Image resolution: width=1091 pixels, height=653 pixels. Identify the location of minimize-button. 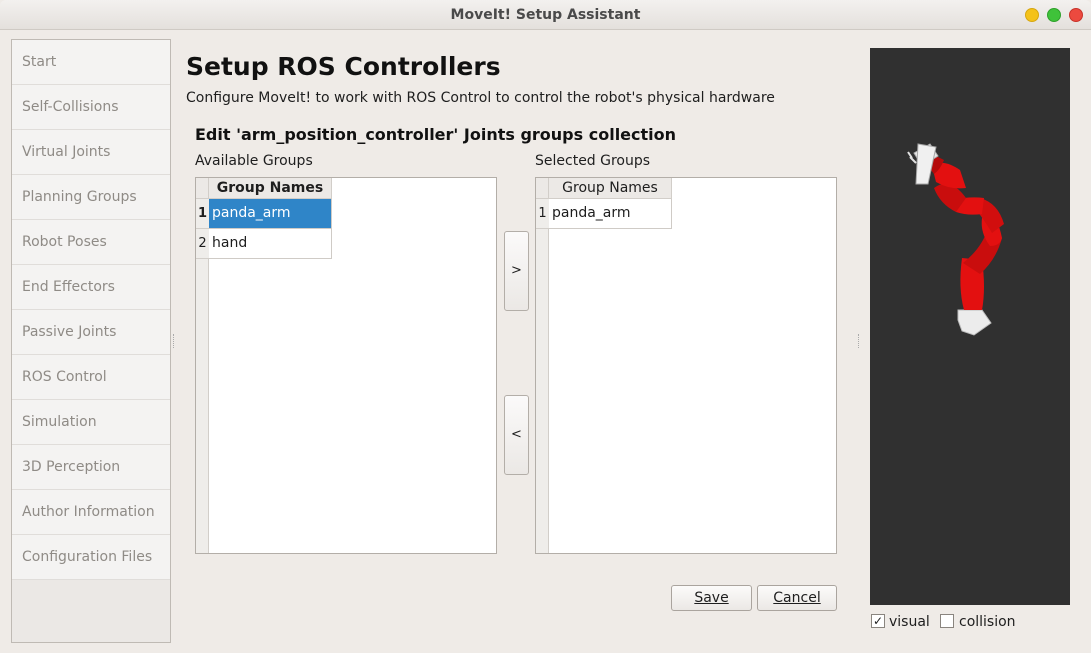
(1032, 15).